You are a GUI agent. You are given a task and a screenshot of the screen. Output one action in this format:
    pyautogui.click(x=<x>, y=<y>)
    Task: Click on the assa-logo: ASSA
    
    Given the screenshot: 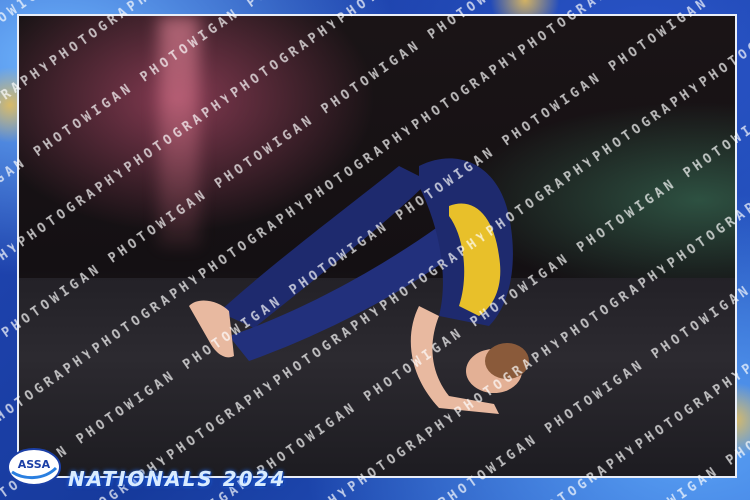 What is the action you would take?
    pyautogui.click(x=34, y=467)
    